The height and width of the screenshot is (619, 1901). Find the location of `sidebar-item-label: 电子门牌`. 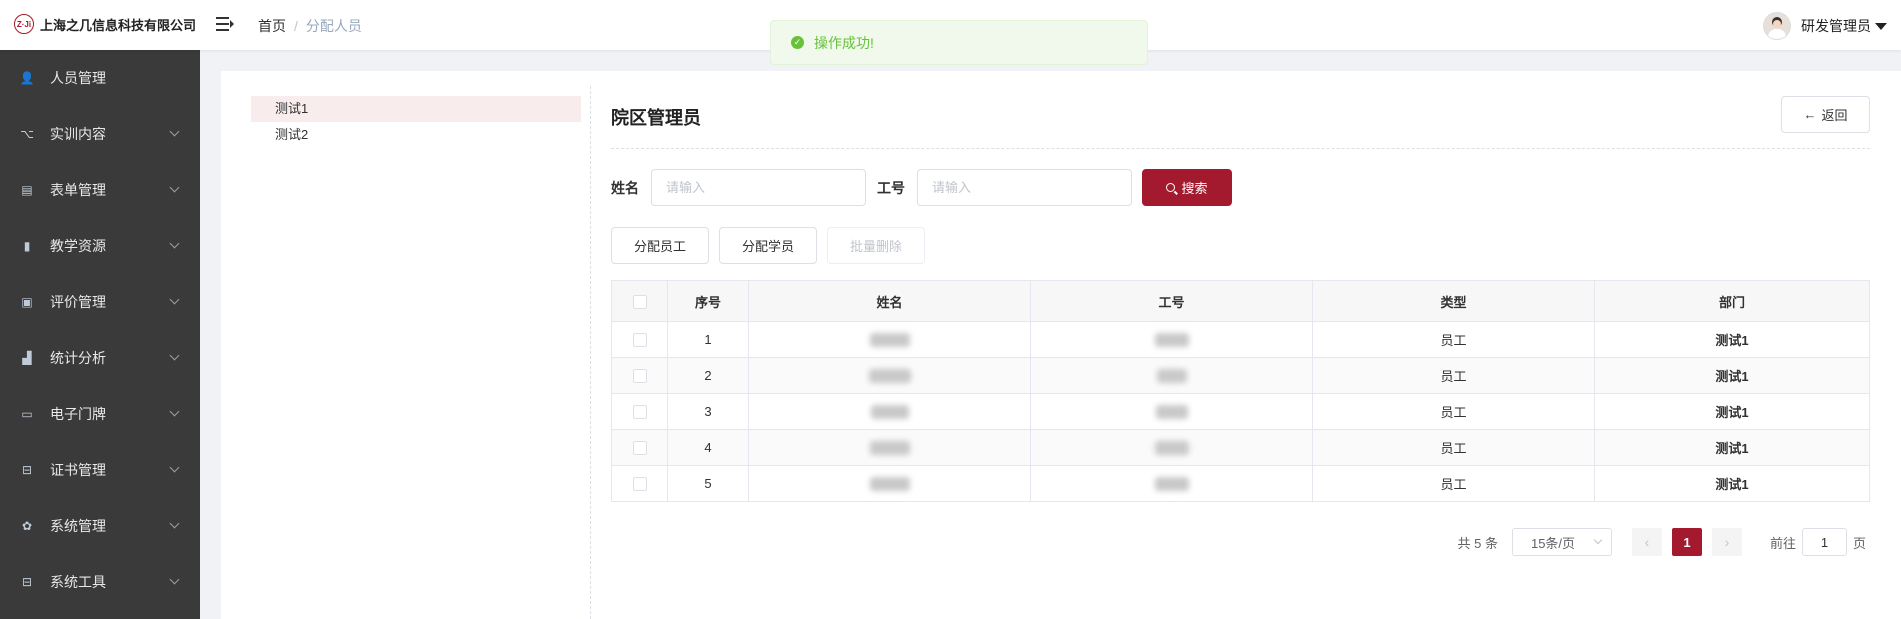

sidebar-item-label: 电子门牌 is located at coordinates (78, 414).